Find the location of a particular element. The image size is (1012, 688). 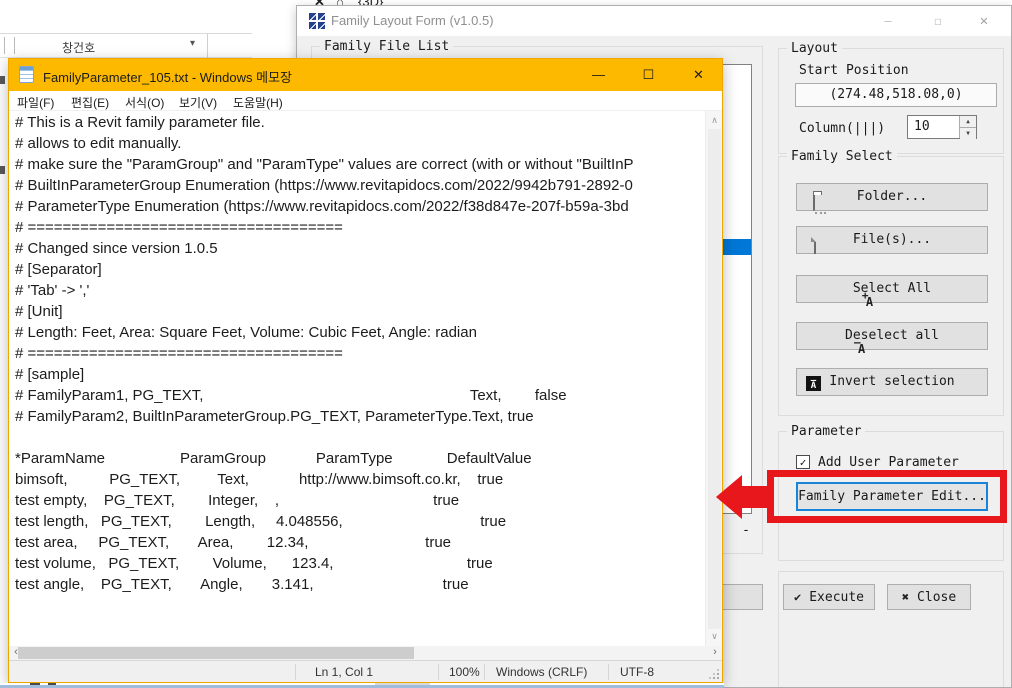

menu-format: 서식(O) is located at coordinates (144, 102).